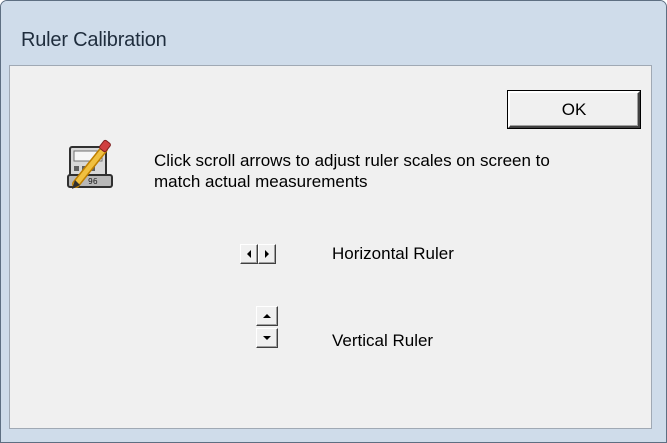 Image resolution: width=667 pixels, height=443 pixels. What do you see at coordinates (393, 253) in the screenshot?
I see `horizontal-ruler-label: Horizontal Ruler` at bounding box center [393, 253].